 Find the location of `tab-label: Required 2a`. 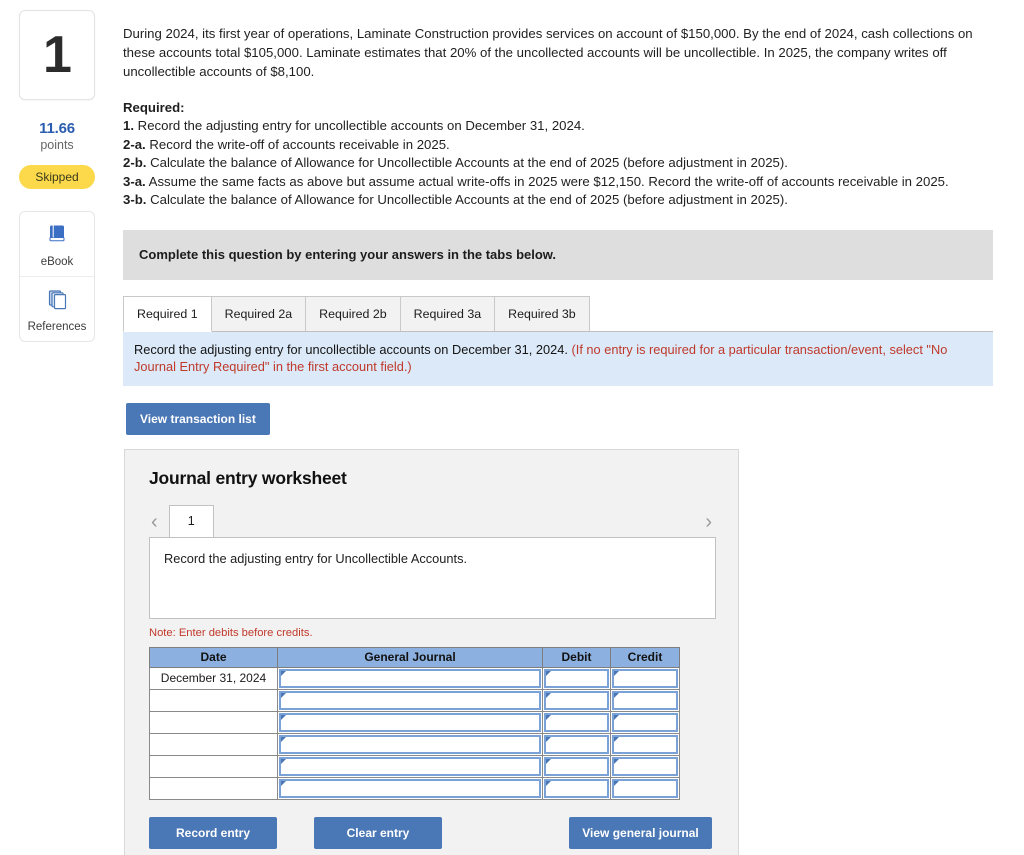

tab-label: Required 2a is located at coordinates (258, 313).